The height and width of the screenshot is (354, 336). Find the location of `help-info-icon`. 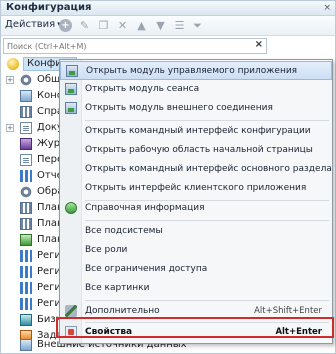

help-info-icon is located at coordinates (71, 208).